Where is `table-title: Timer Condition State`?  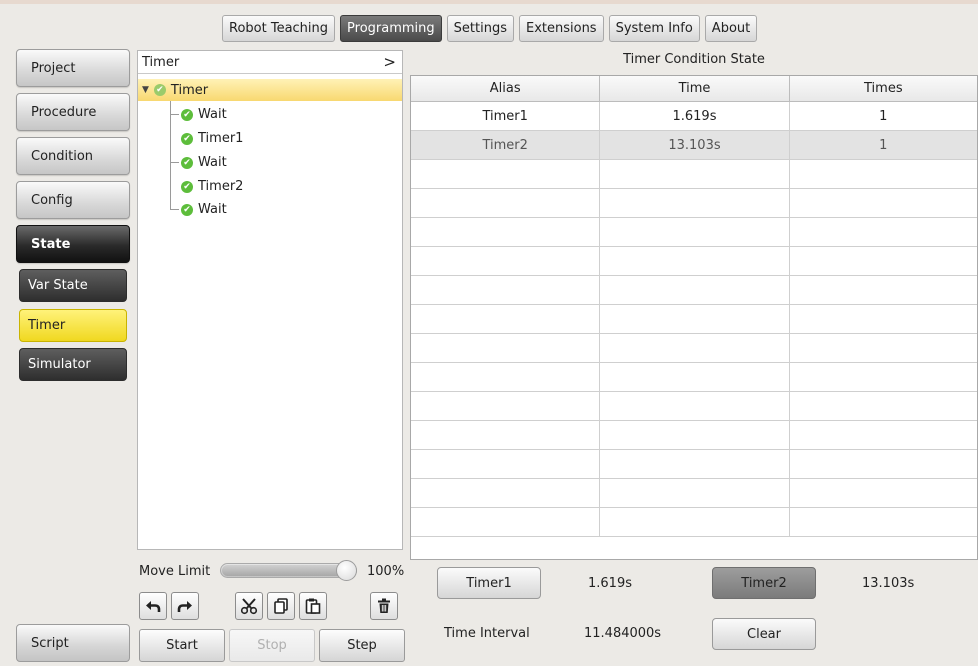 table-title: Timer Condition State is located at coordinates (694, 59).